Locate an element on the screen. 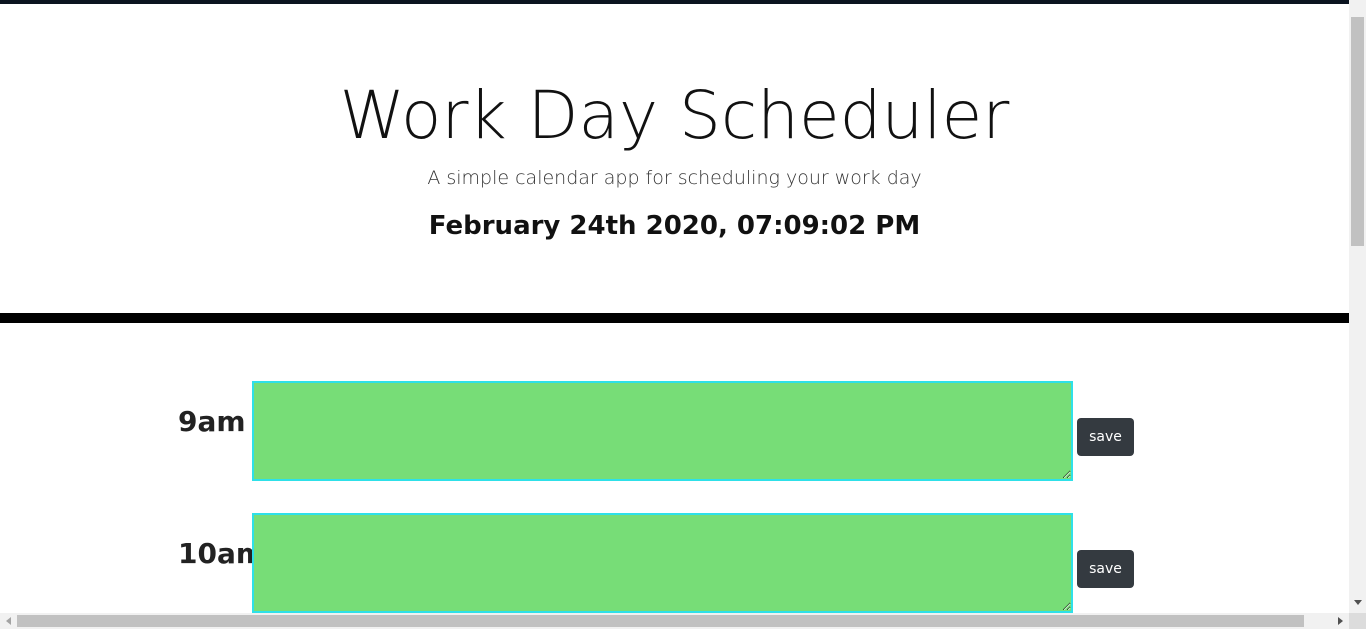 The height and width of the screenshot is (629, 1366). vertical-scrollbar is located at coordinates (1357, 306).